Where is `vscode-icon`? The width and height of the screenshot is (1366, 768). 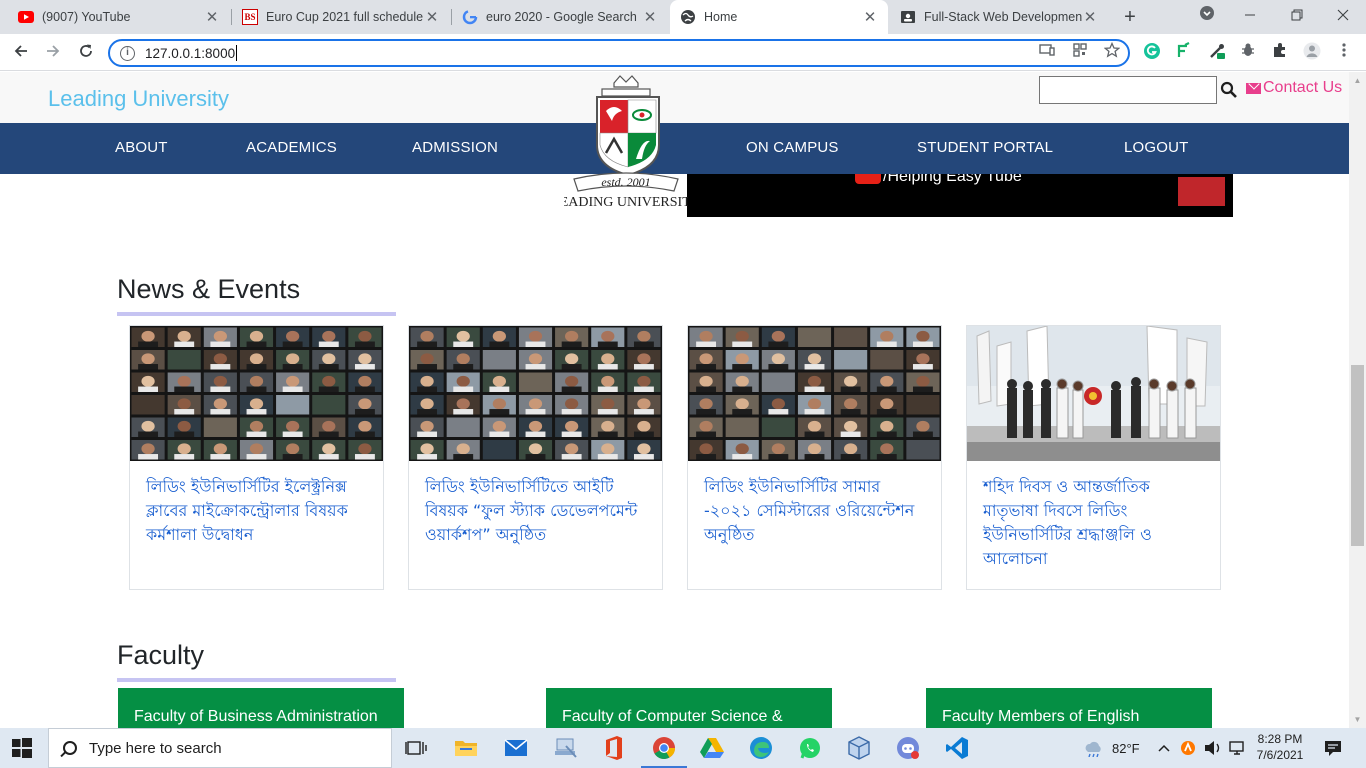
vscode-icon is located at coordinates (957, 748).